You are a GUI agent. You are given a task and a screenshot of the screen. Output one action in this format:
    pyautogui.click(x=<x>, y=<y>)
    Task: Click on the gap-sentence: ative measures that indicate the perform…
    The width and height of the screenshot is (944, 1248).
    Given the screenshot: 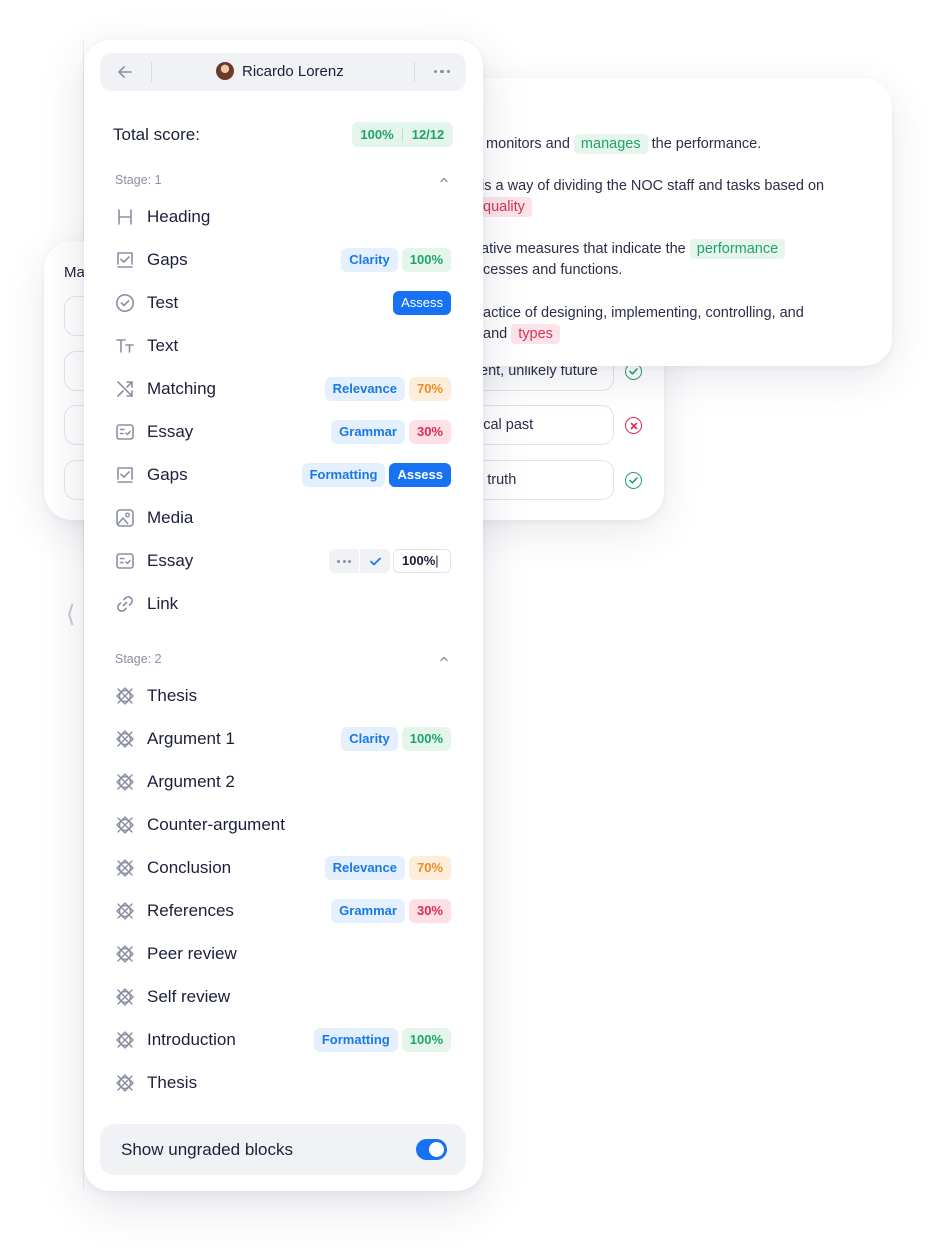 What is the action you would take?
    pyautogui.click(x=633, y=249)
    